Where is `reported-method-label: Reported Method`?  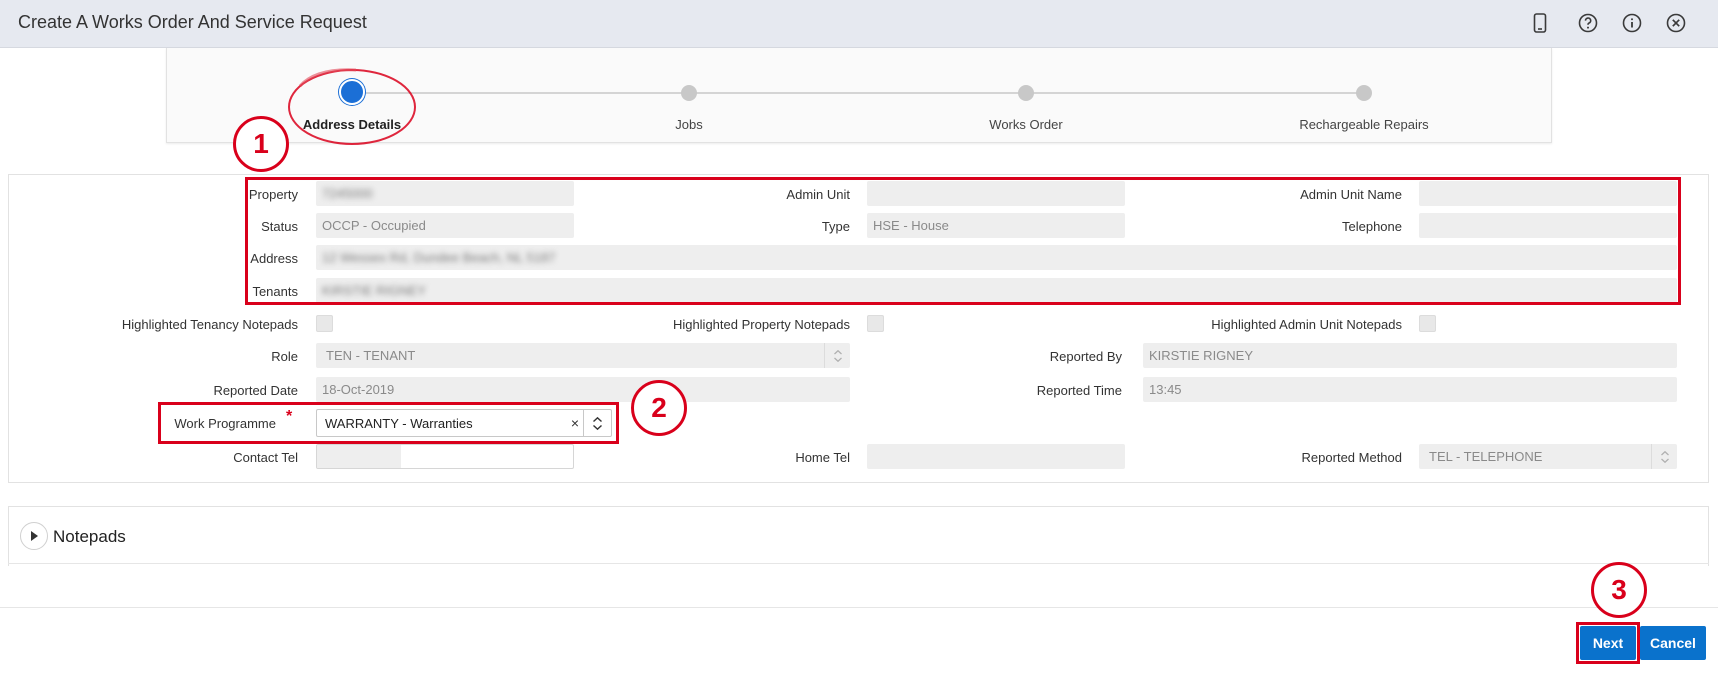
reported-method-label: Reported Method is located at coordinates (1351, 457).